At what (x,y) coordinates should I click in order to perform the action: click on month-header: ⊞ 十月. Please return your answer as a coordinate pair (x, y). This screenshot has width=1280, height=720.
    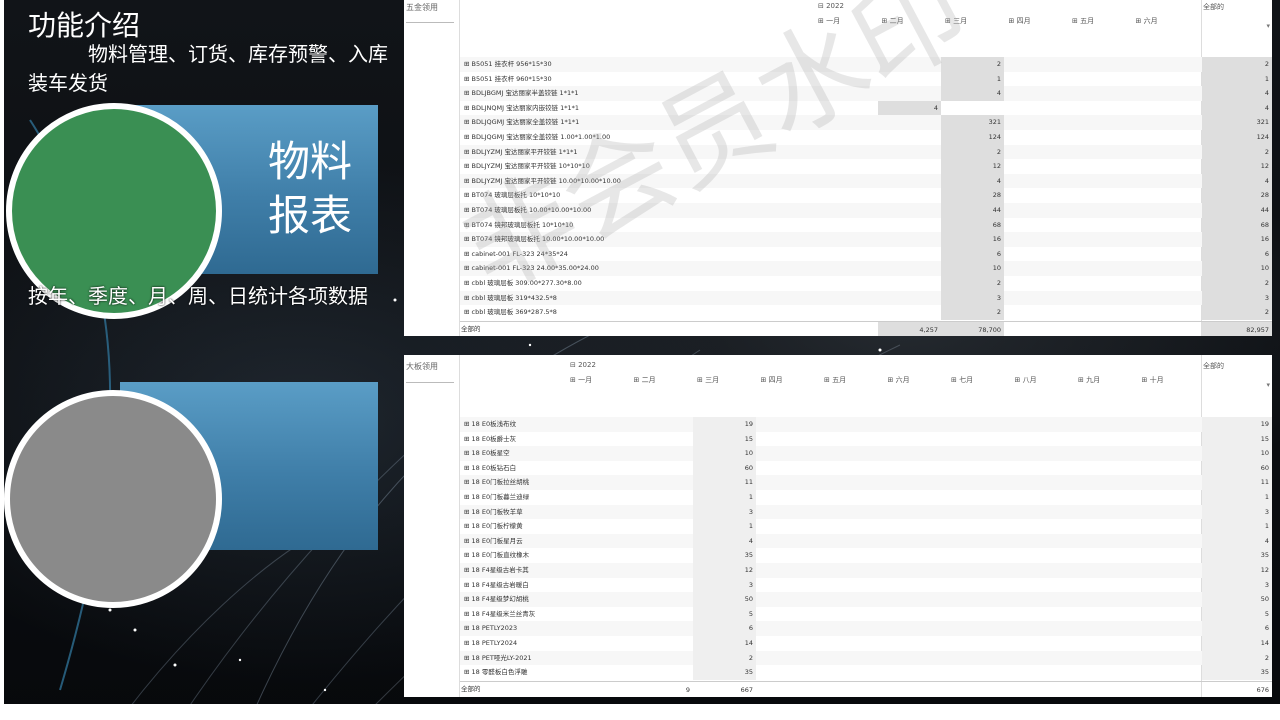
    Looking at the image, I should click on (1153, 380).